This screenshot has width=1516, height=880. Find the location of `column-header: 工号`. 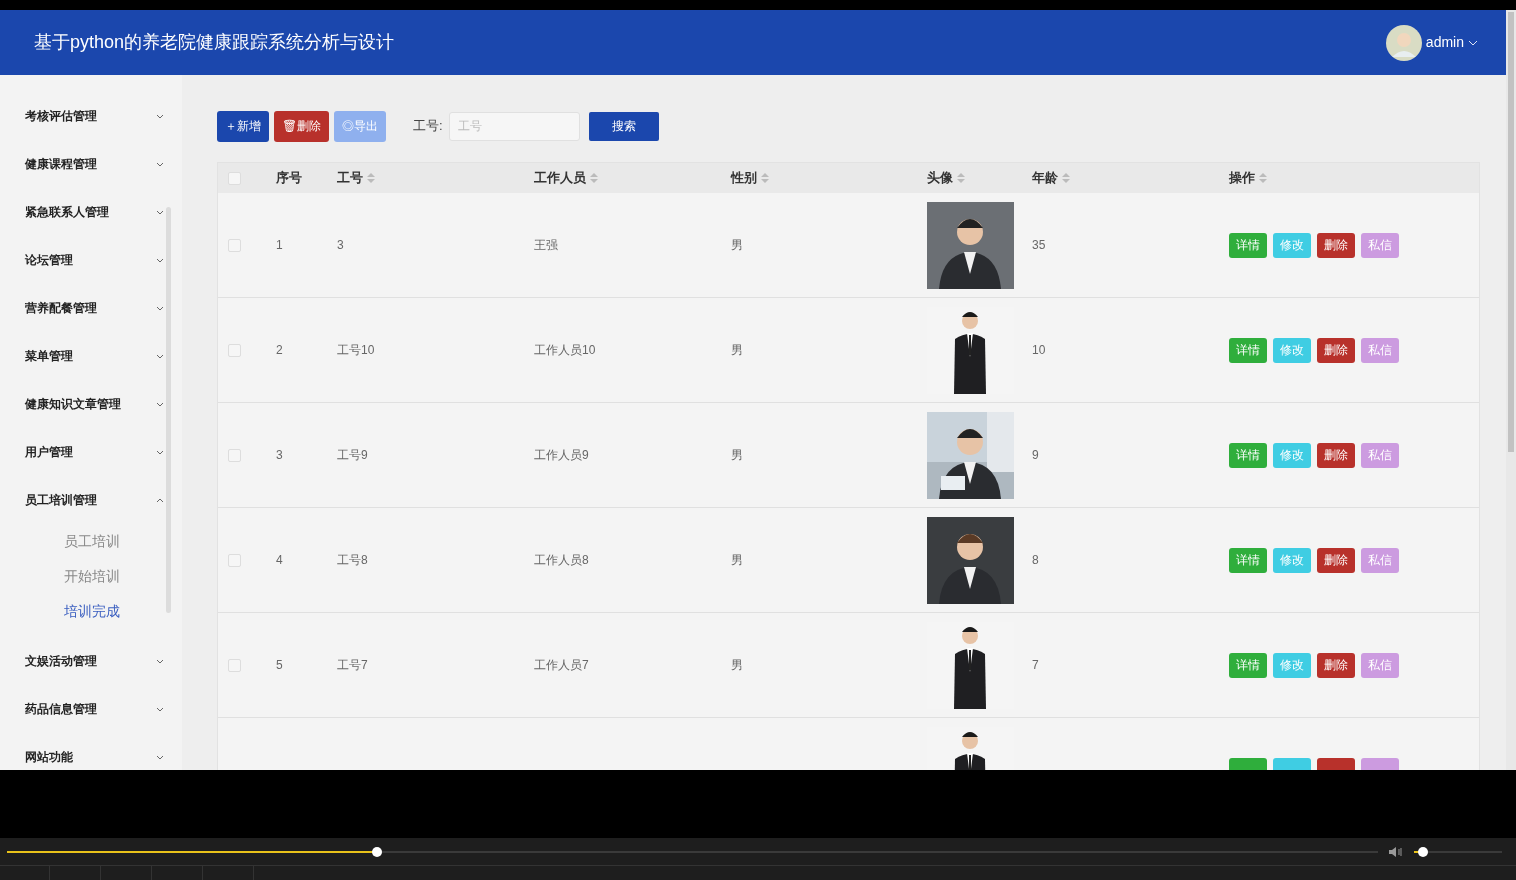

column-header: 工号 is located at coordinates (350, 178).